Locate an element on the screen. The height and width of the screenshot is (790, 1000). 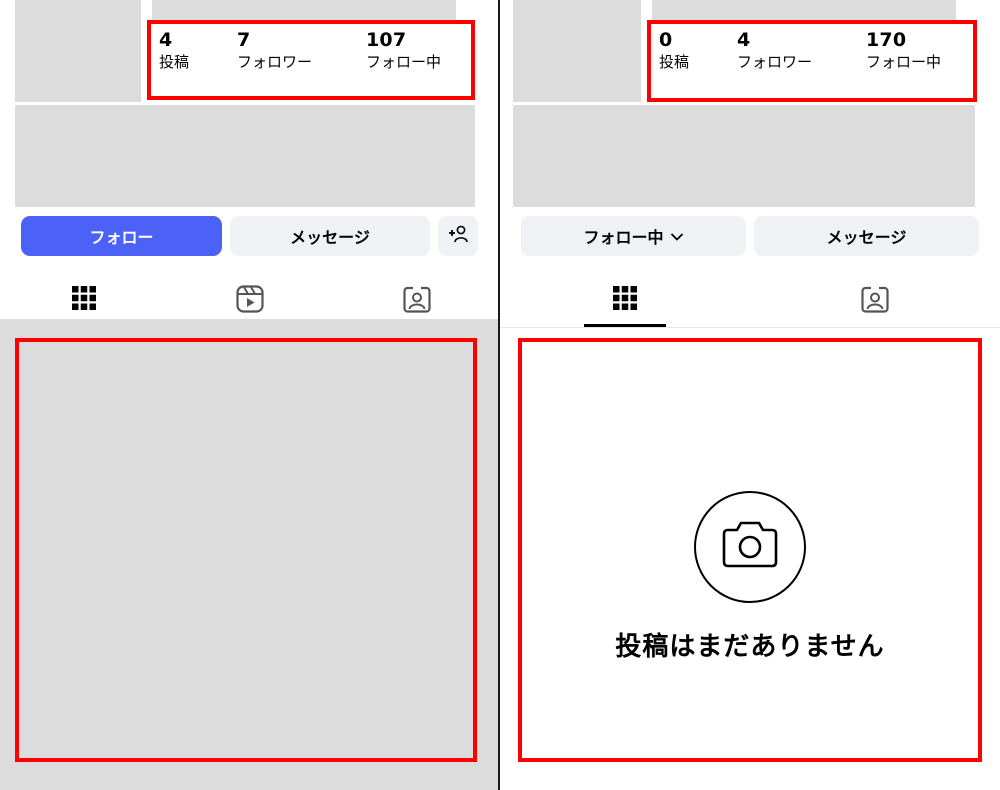
following-button-label: フォロー中 is located at coordinates (623, 237).